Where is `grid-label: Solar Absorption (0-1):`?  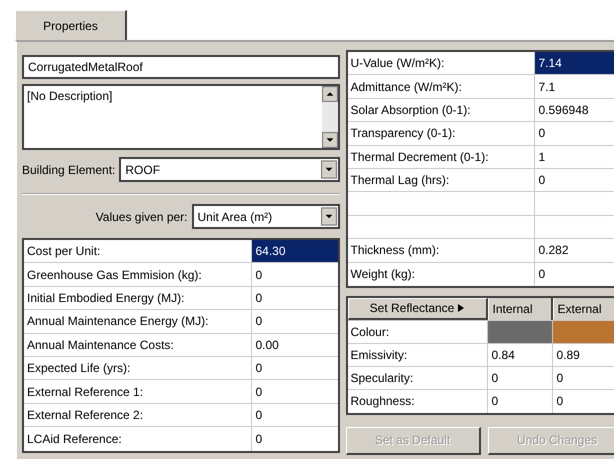
grid-label: Solar Absorption (0-1): is located at coordinates (441, 110).